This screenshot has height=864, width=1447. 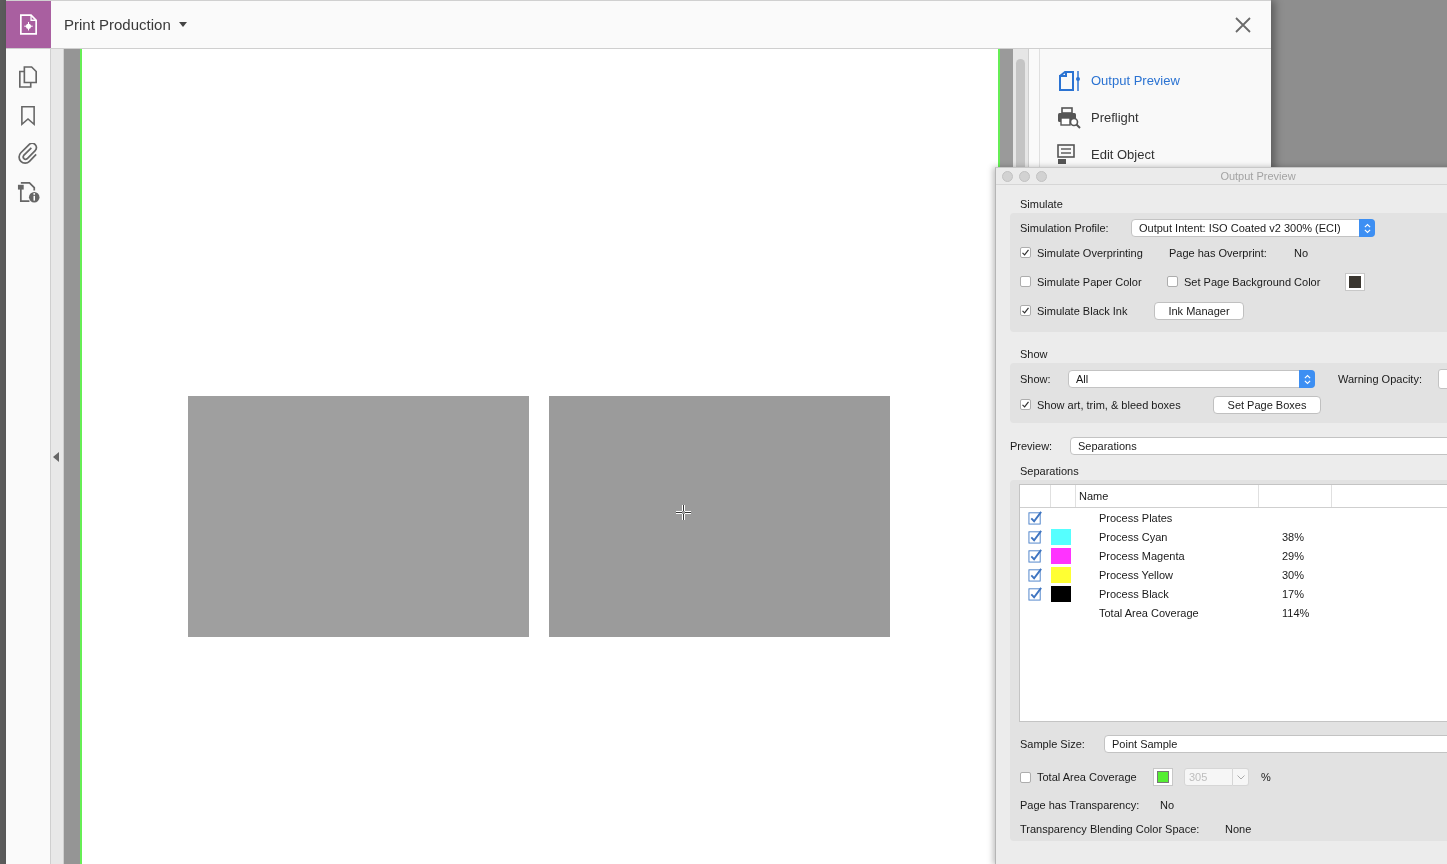 I want to click on pages-icon, so click(x=28, y=77).